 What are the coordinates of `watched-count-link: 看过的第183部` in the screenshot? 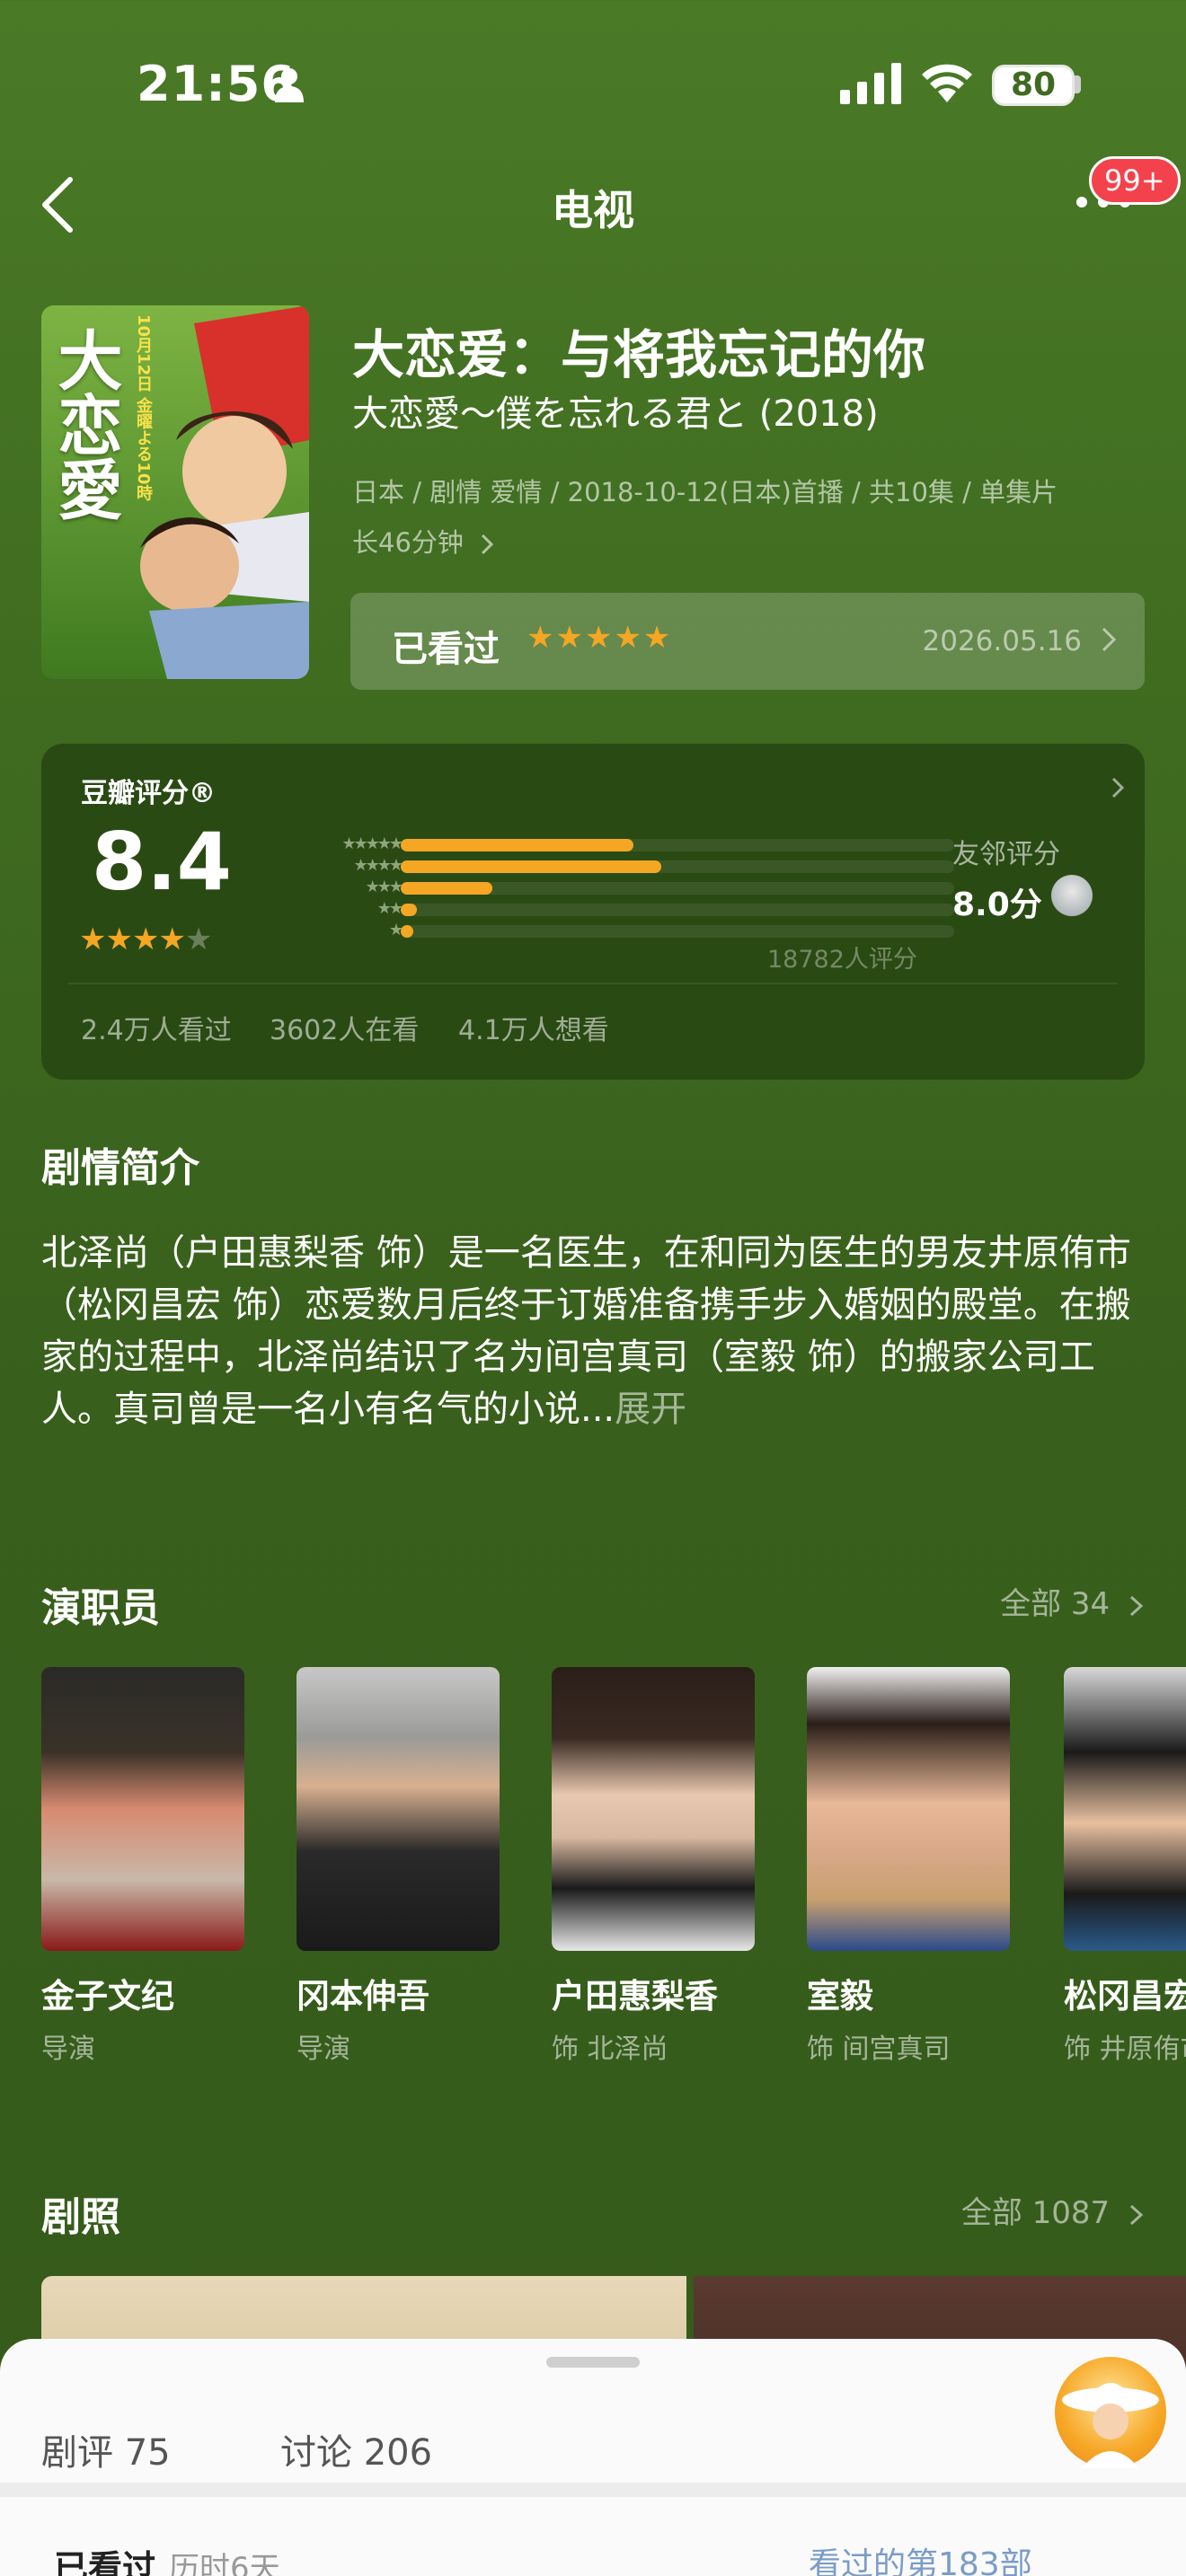 It's located at (920, 2557).